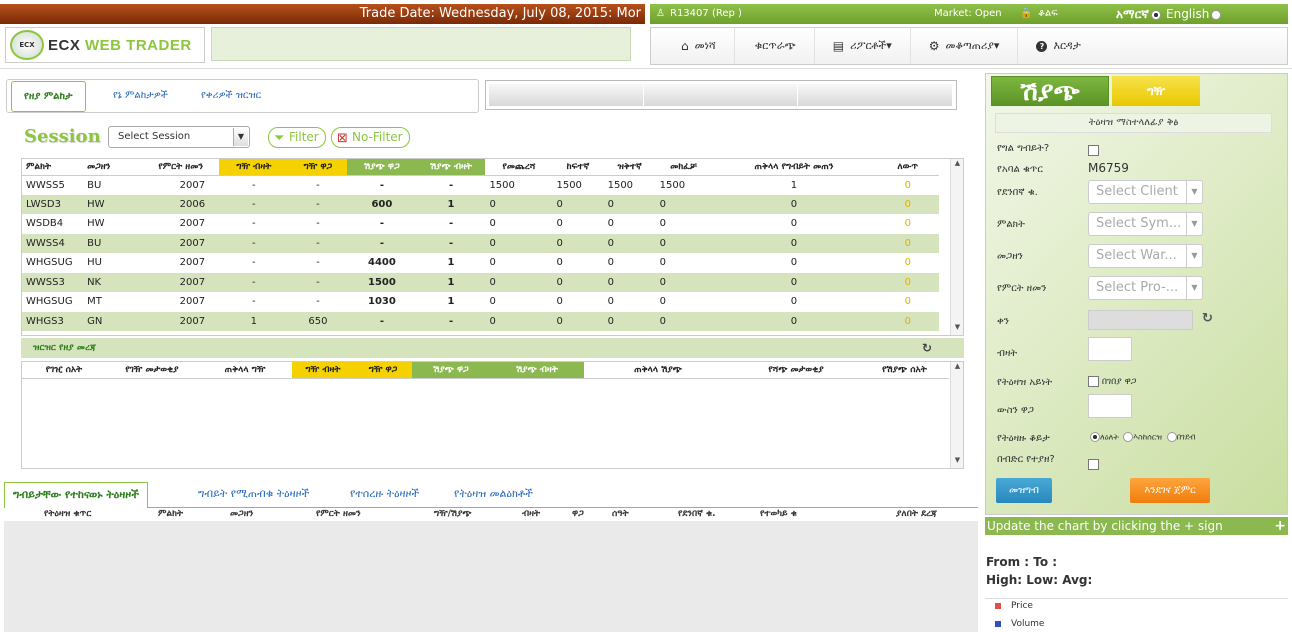  What do you see at coordinates (1138, 14) in the screenshot?
I see `lang-amharic: አማርኛ` at bounding box center [1138, 14].